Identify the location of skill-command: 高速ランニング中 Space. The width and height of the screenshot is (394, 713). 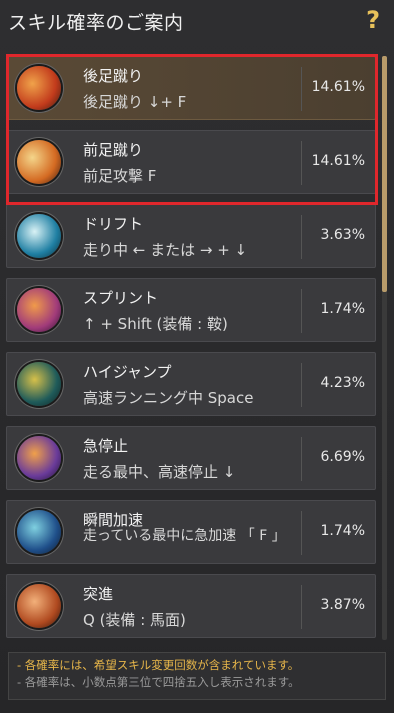
(168, 398).